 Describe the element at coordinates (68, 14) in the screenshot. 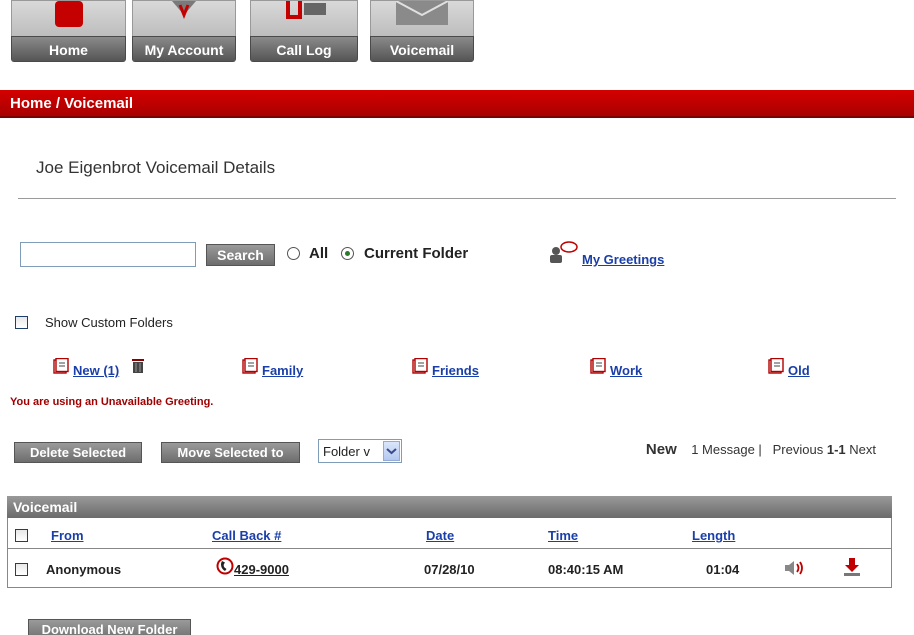

I see `home-icon` at that location.